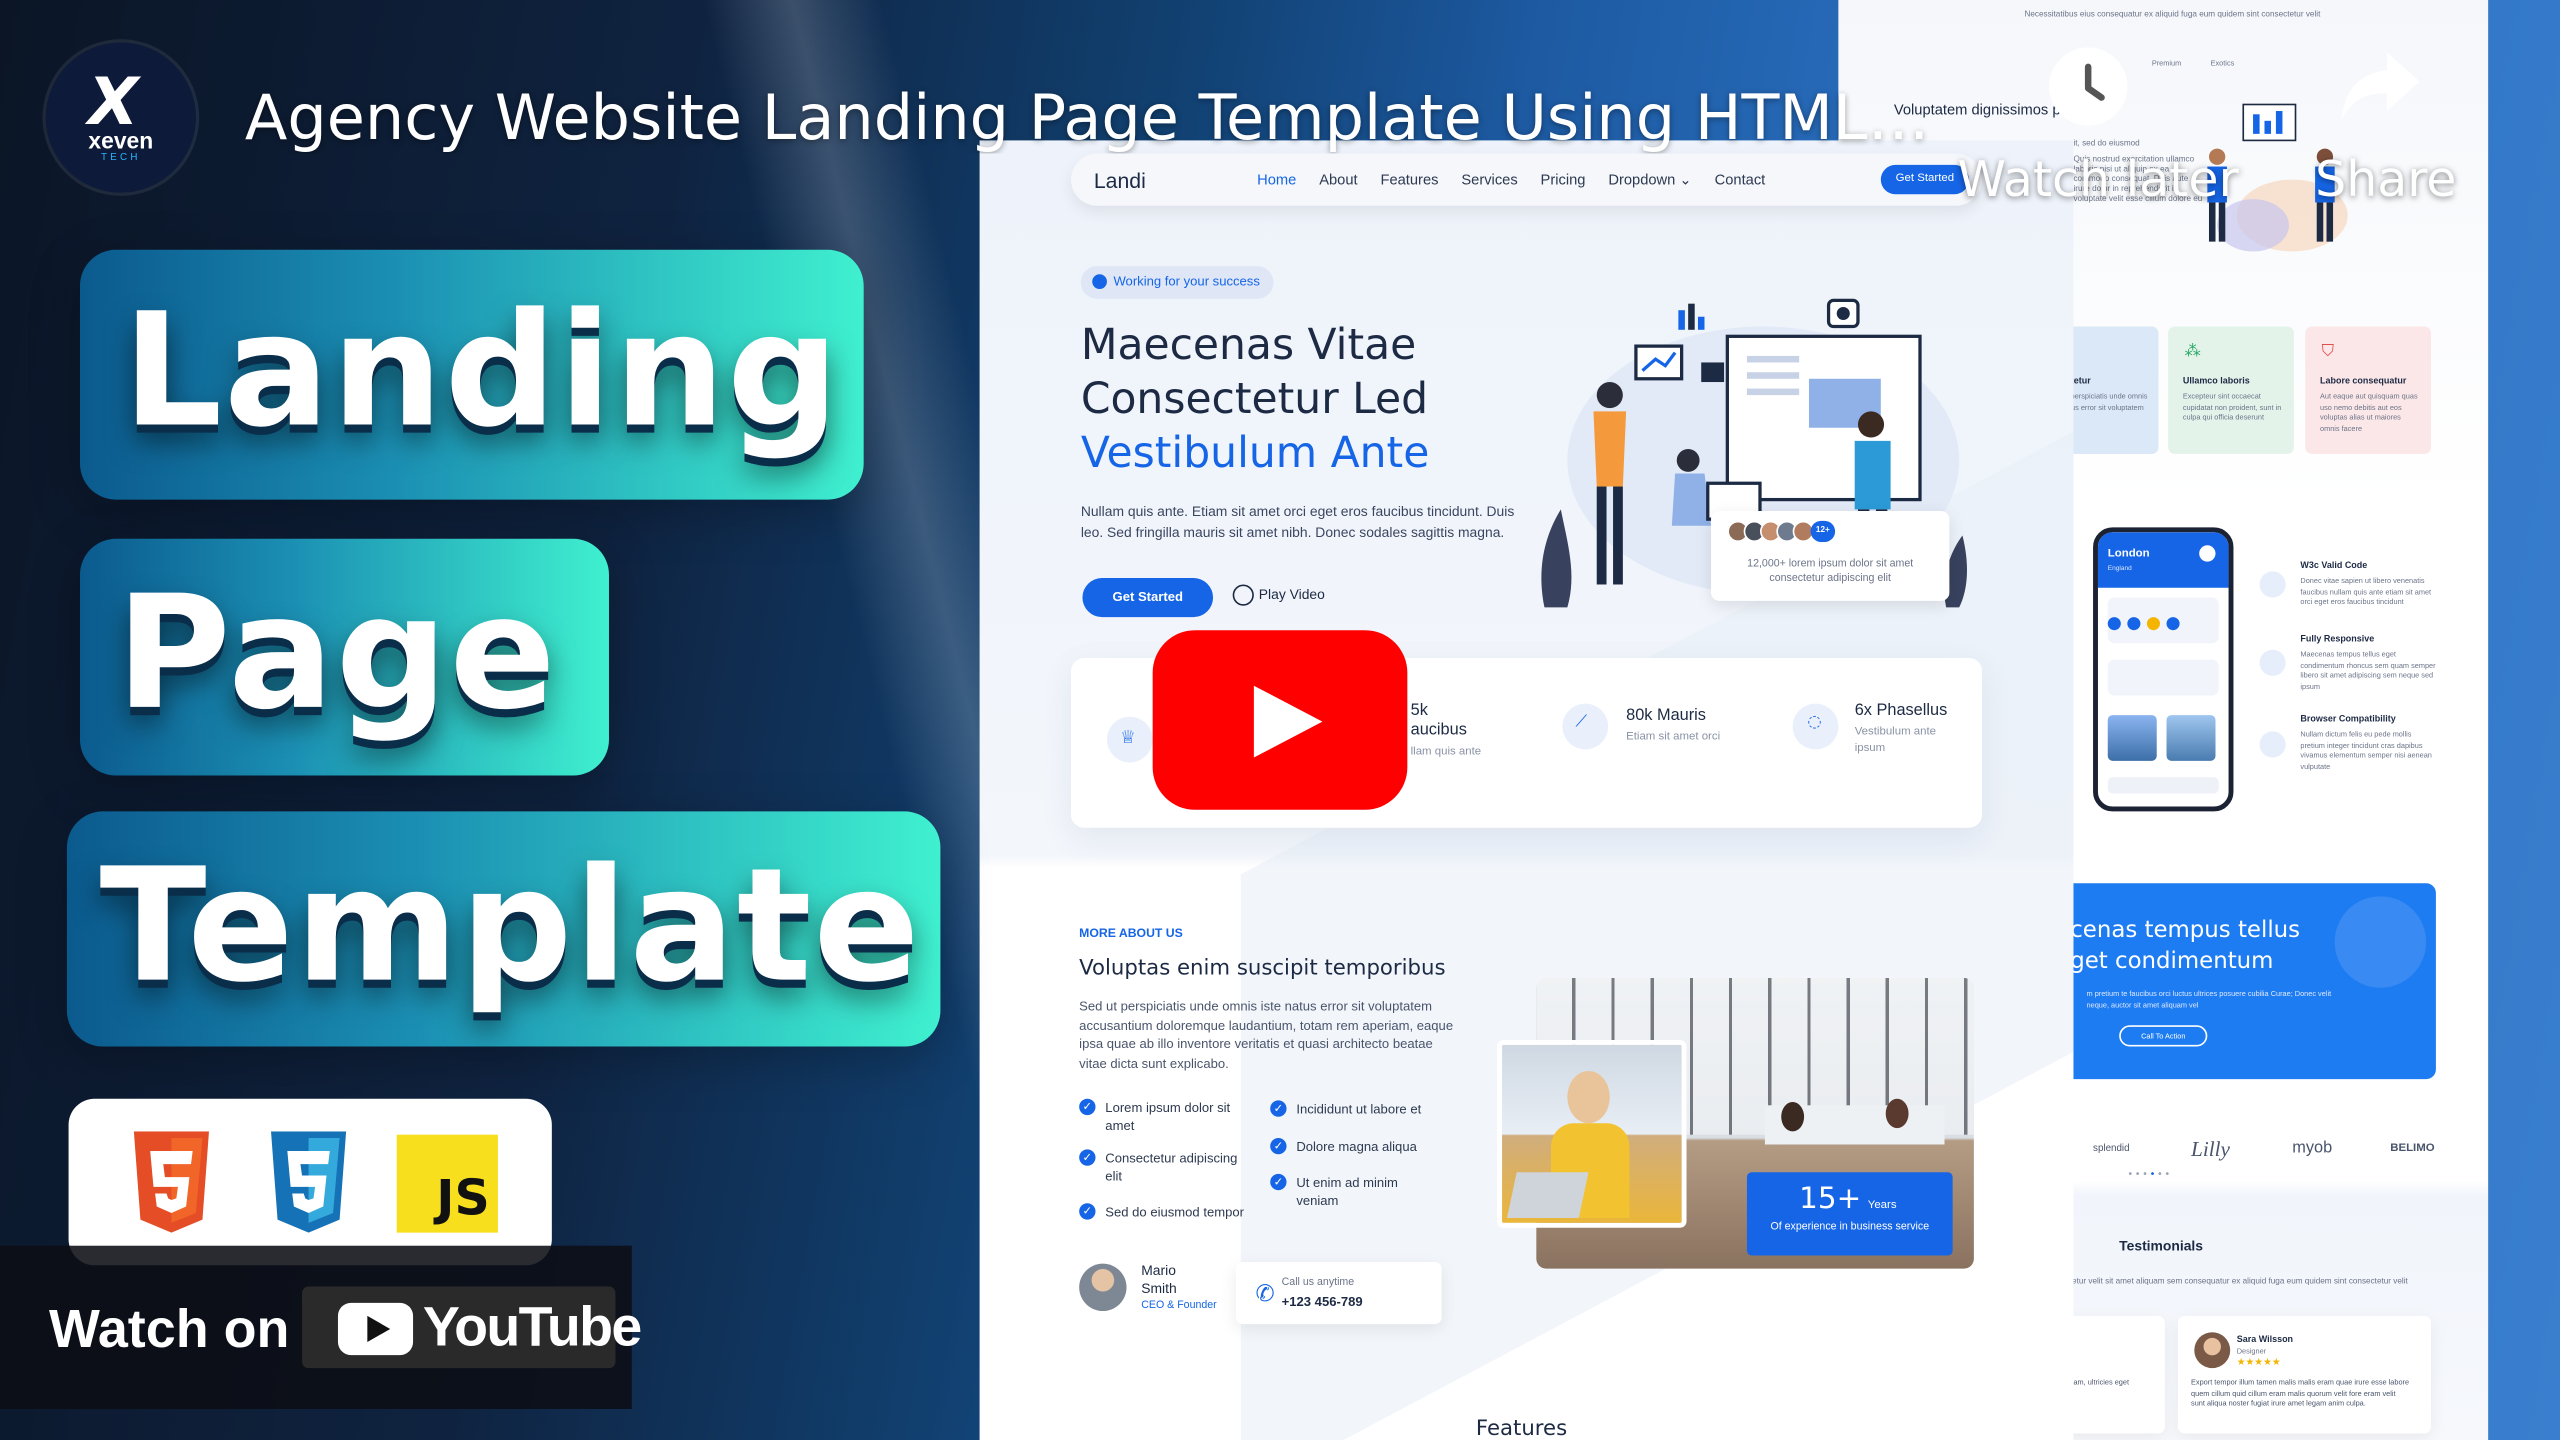 The width and height of the screenshot is (2560, 1440). I want to click on nav-services: Services, so click(1489, 180).